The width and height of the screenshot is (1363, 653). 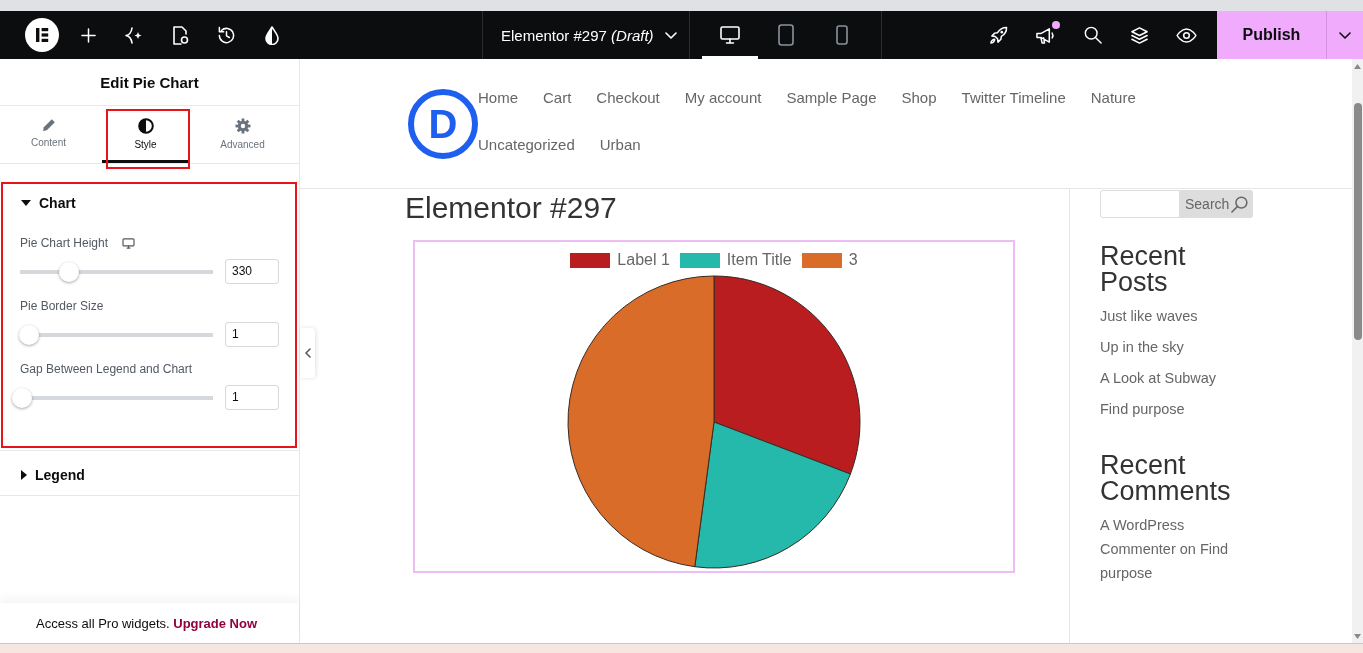 What do you see at coordinates (1113, 98) in the screenshot?
I see `nav-link: Nature` at bounding box center [1113, 98].